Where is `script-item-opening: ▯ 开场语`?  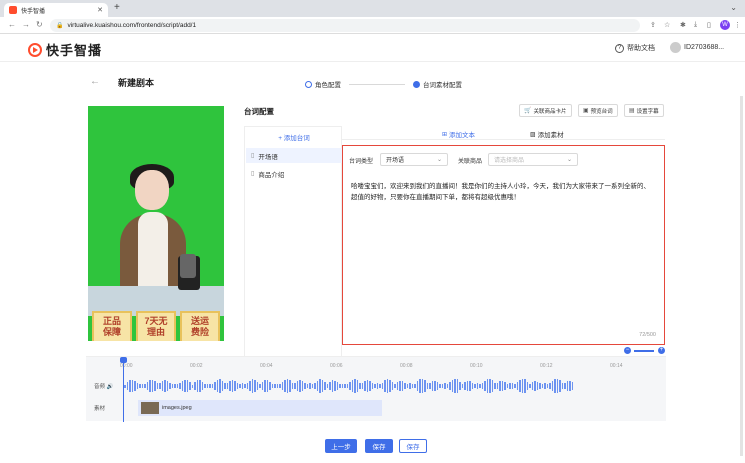 script-item-opening: ▯ 开场语 is located at coordinates (294, 155).